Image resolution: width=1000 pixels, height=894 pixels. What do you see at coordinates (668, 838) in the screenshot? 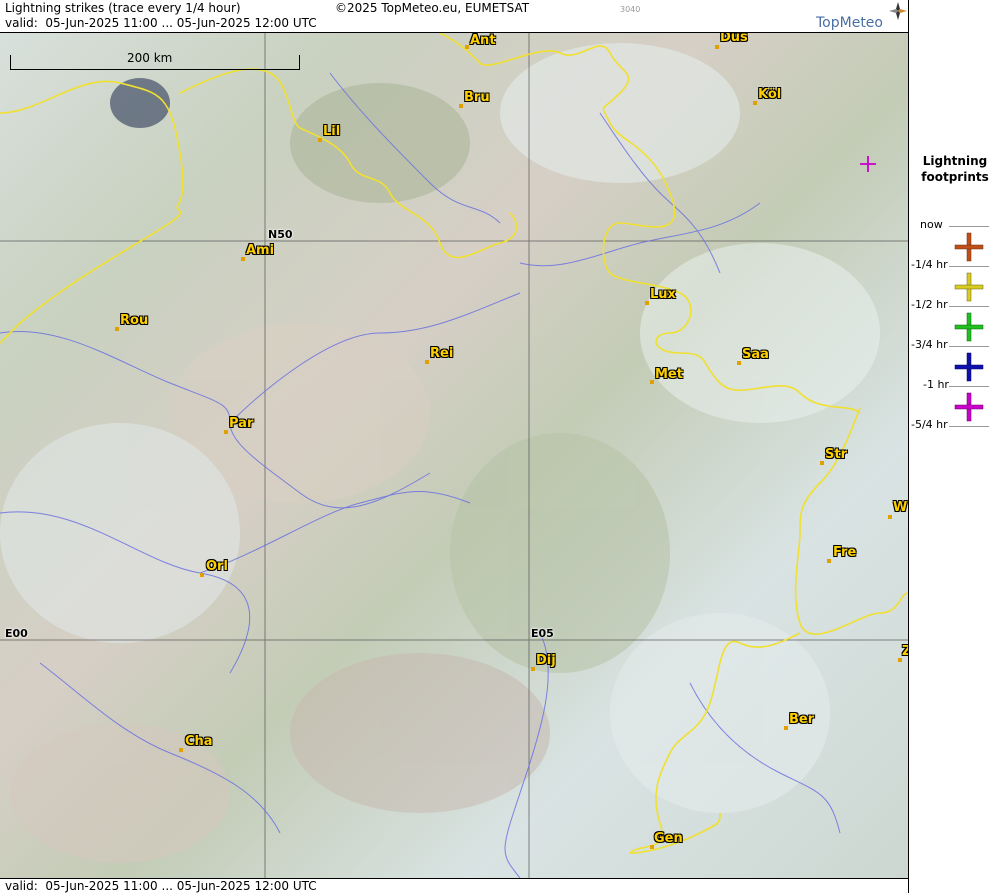
I see `city-gen: Gen` at bounding box center [668, 838].